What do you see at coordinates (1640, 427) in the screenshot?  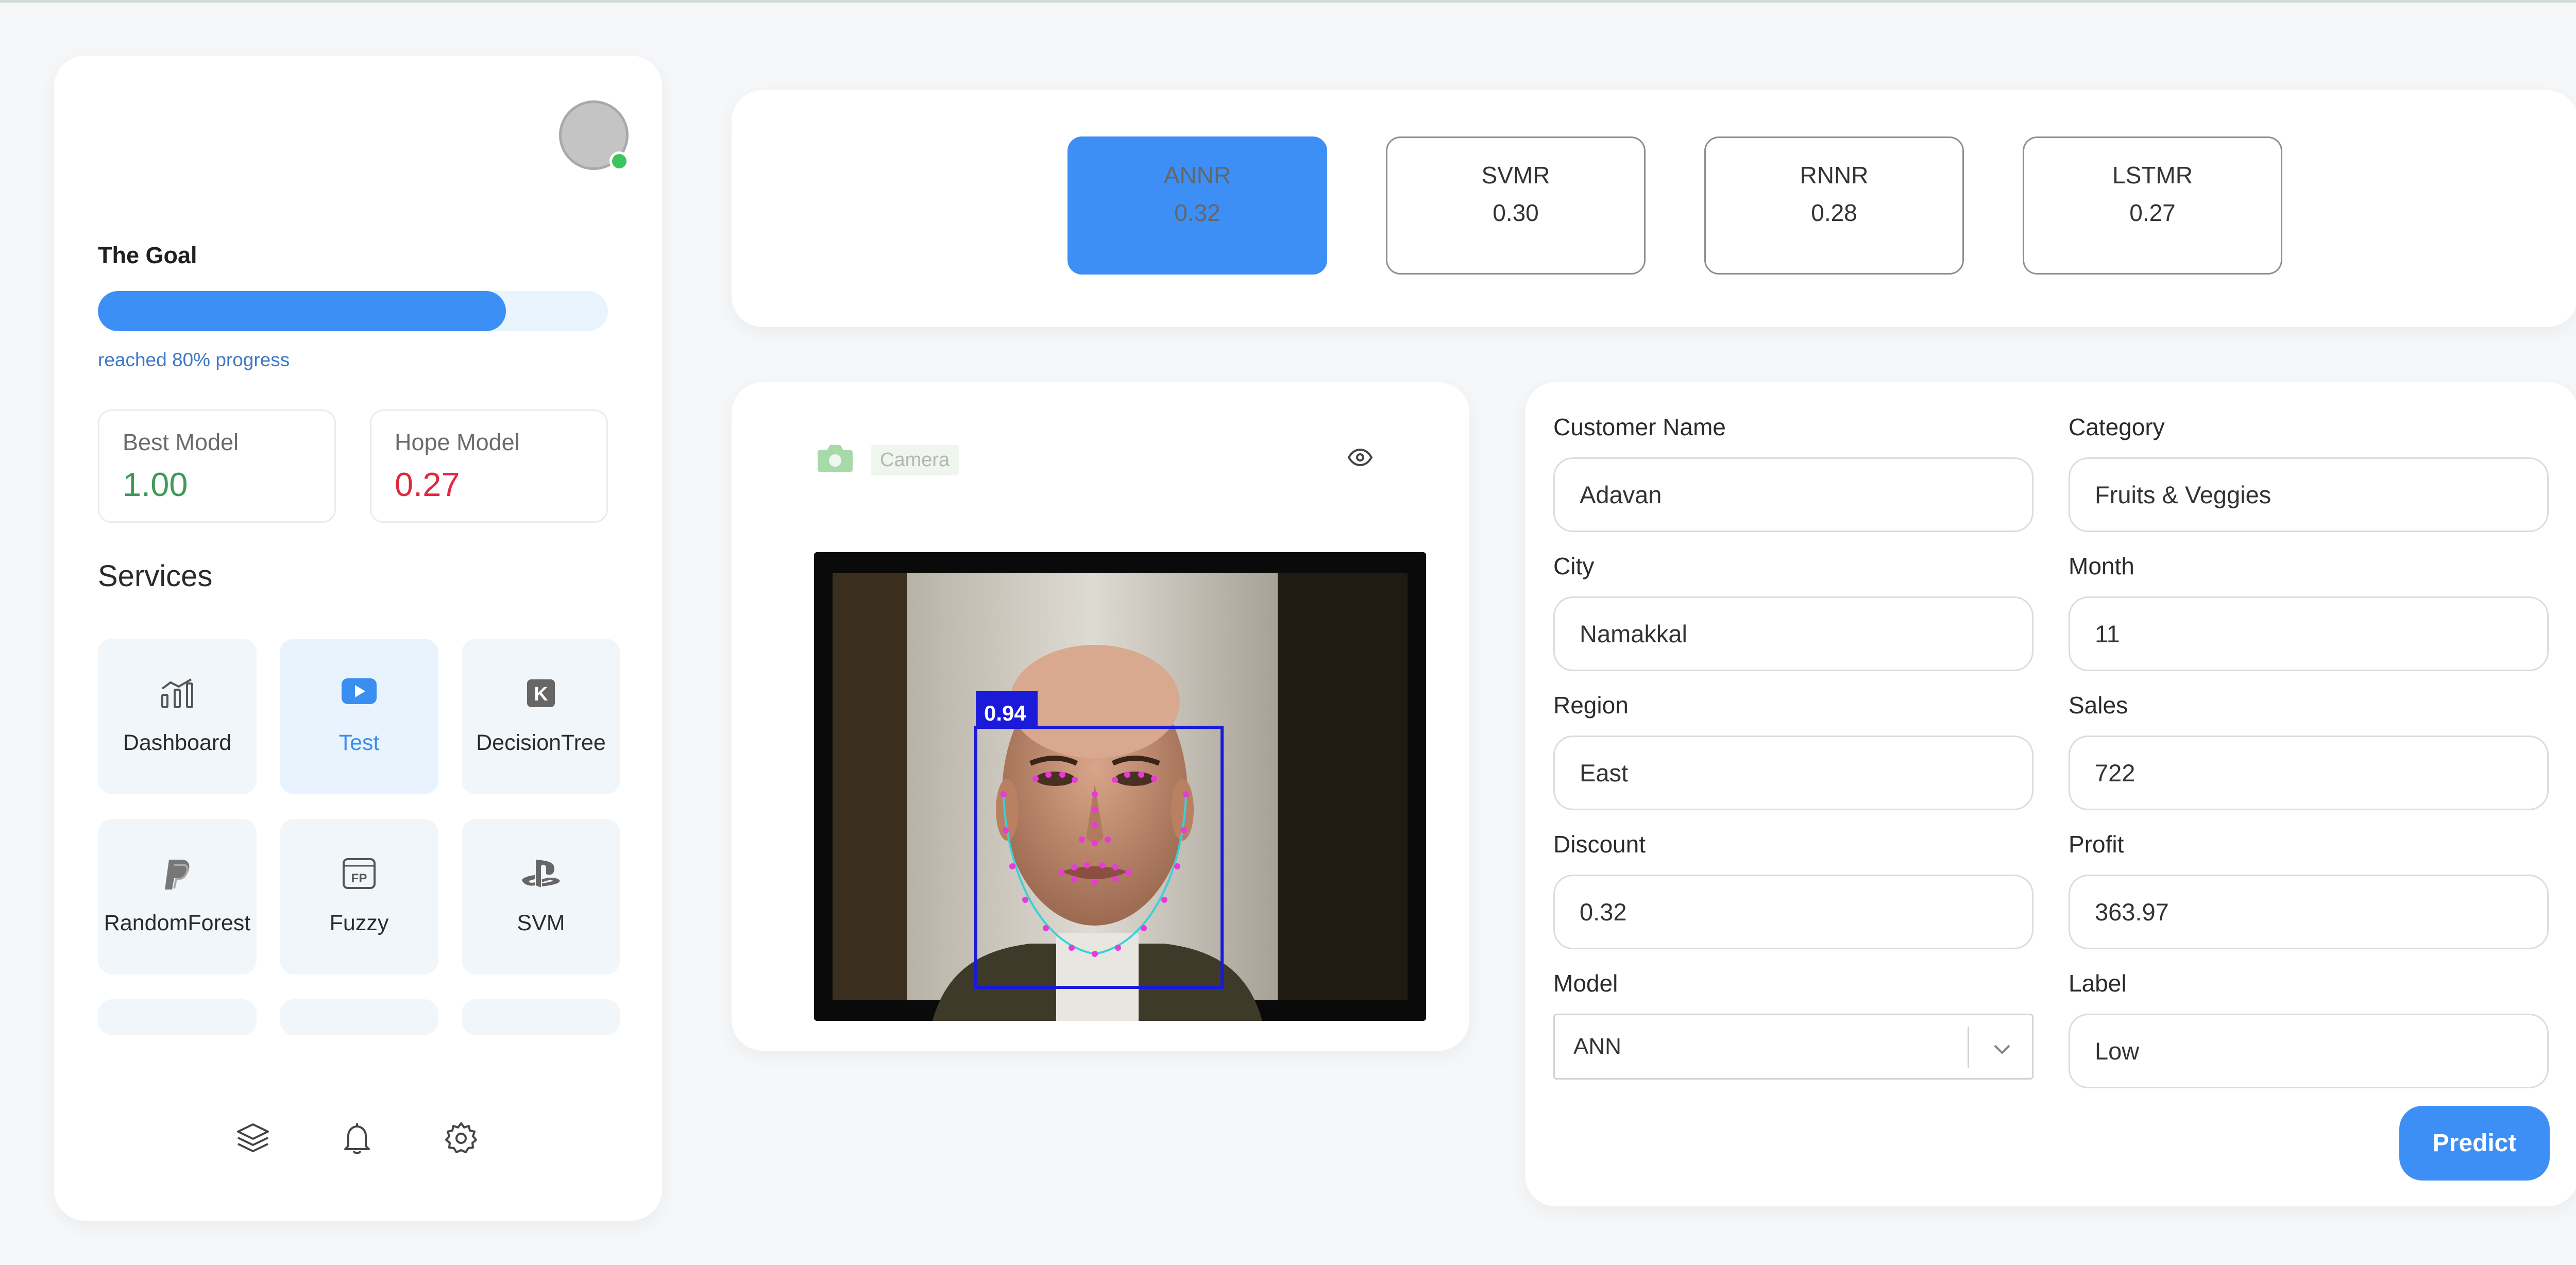 I see `customer-name-label: Customer Name` at bounding box center [1640, 427].